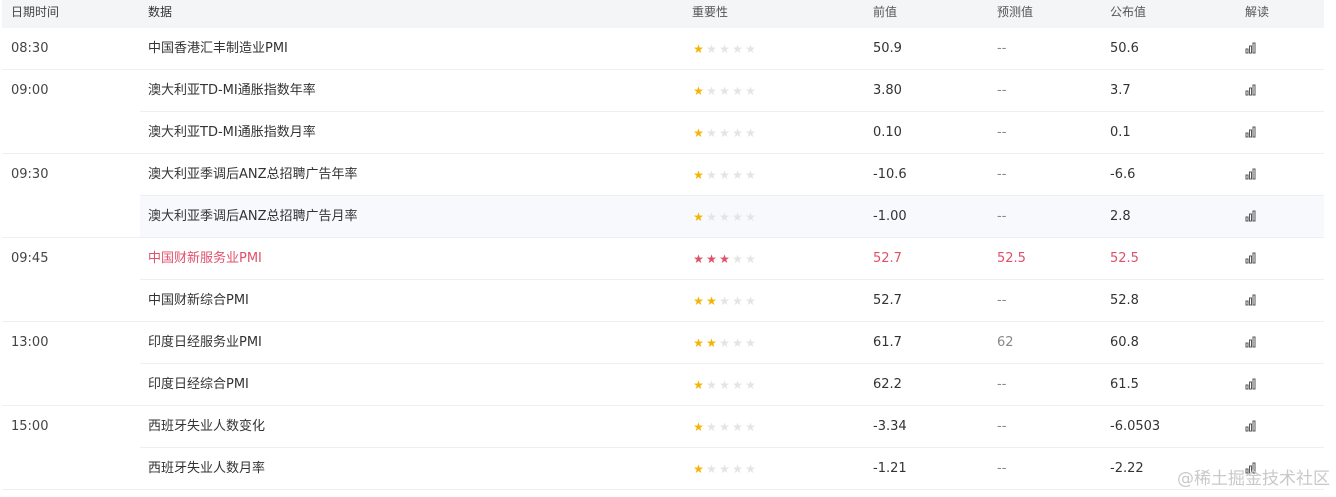 This screenshot has width=1336, height=497. I want to click on row-indicator-name: 西班牙失业人数月率, so click(206, 469).